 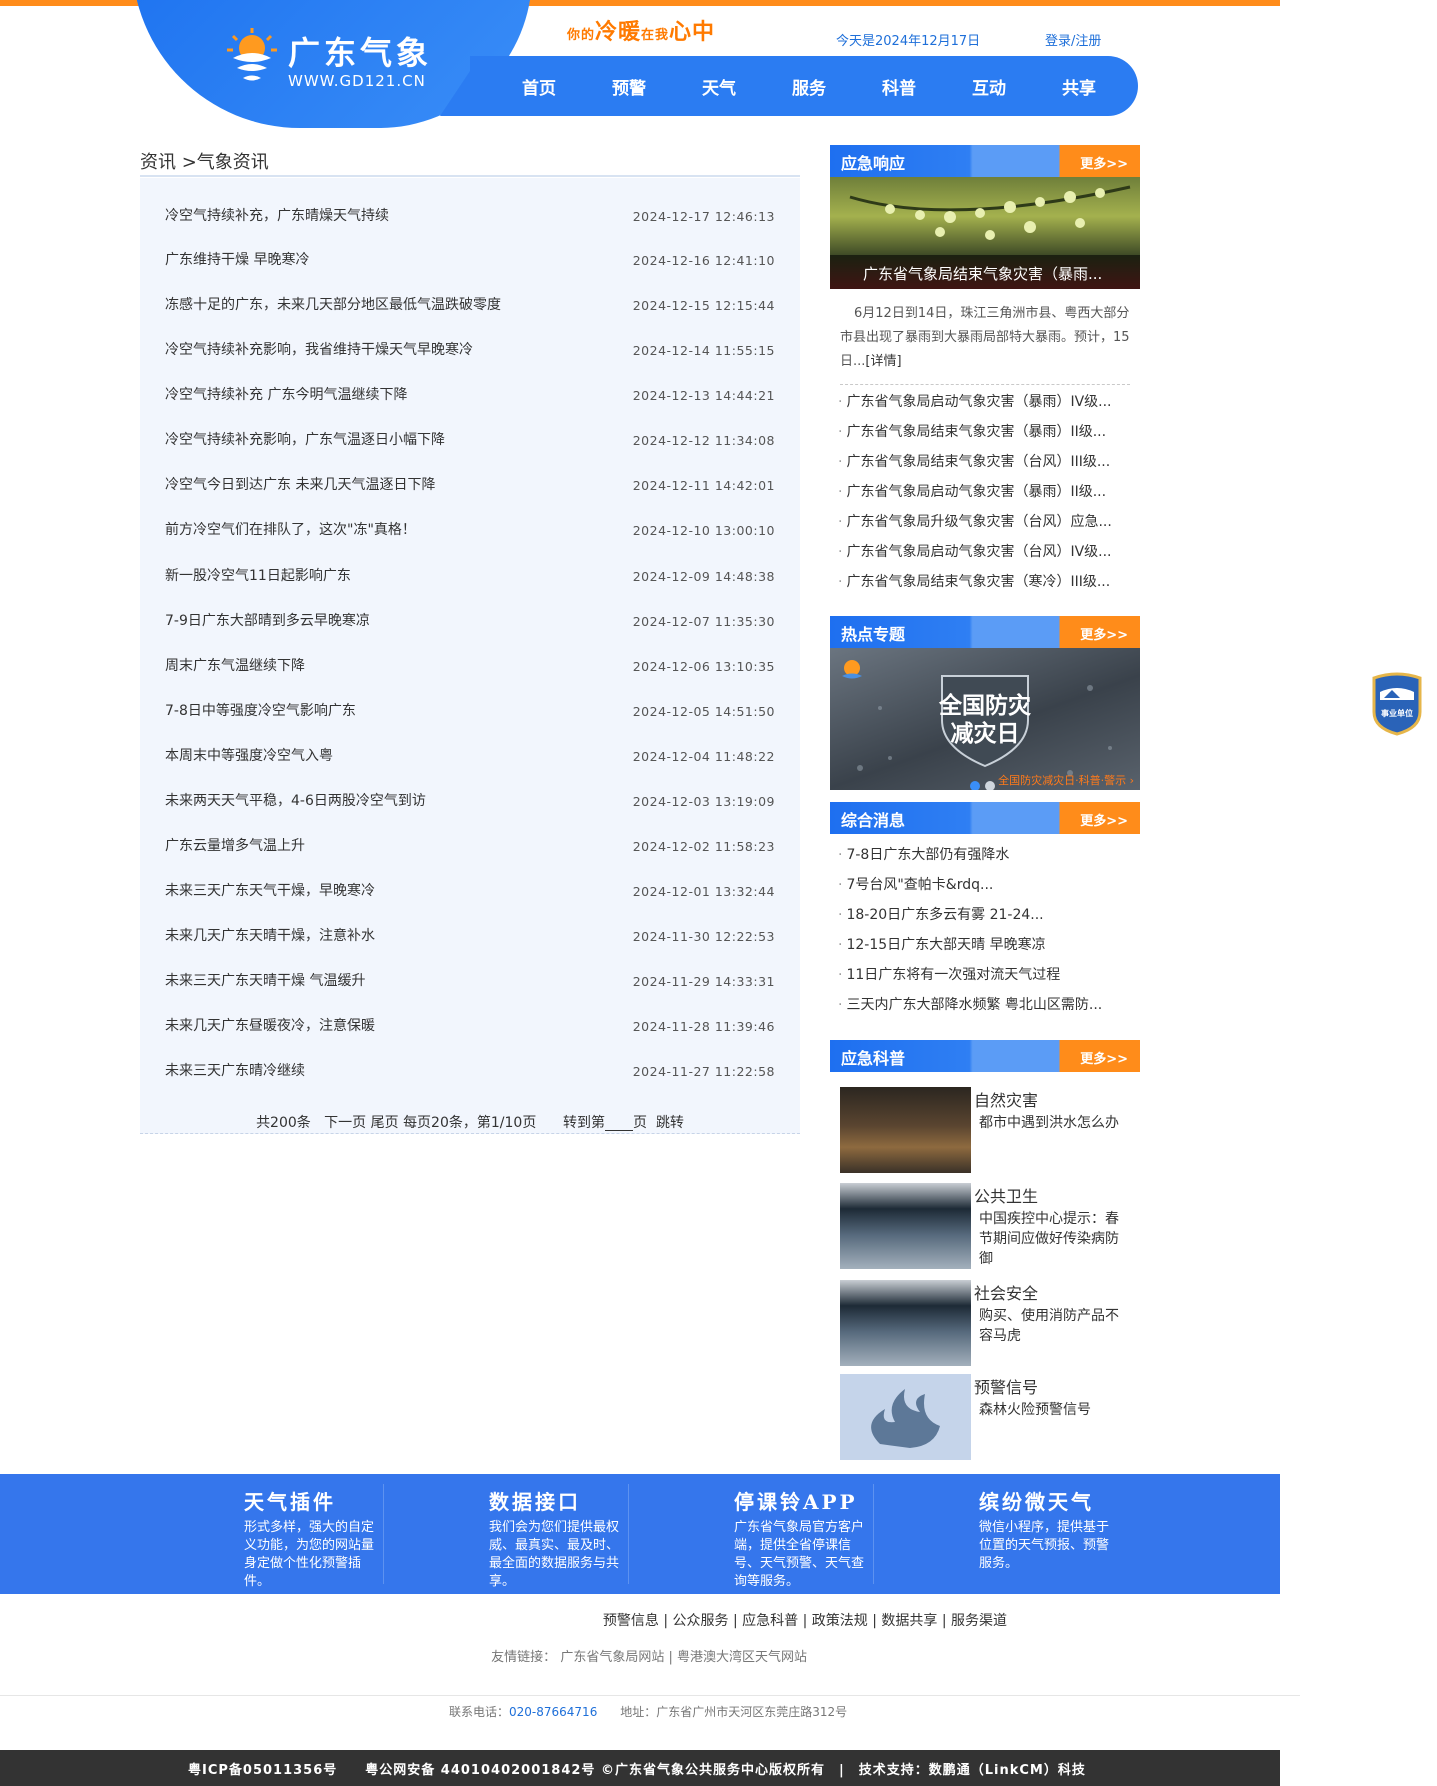 What do you see at coordinates (823, 86) in the screenshot?
I see `nav-service: 服务` at bounding box center [823, 86].